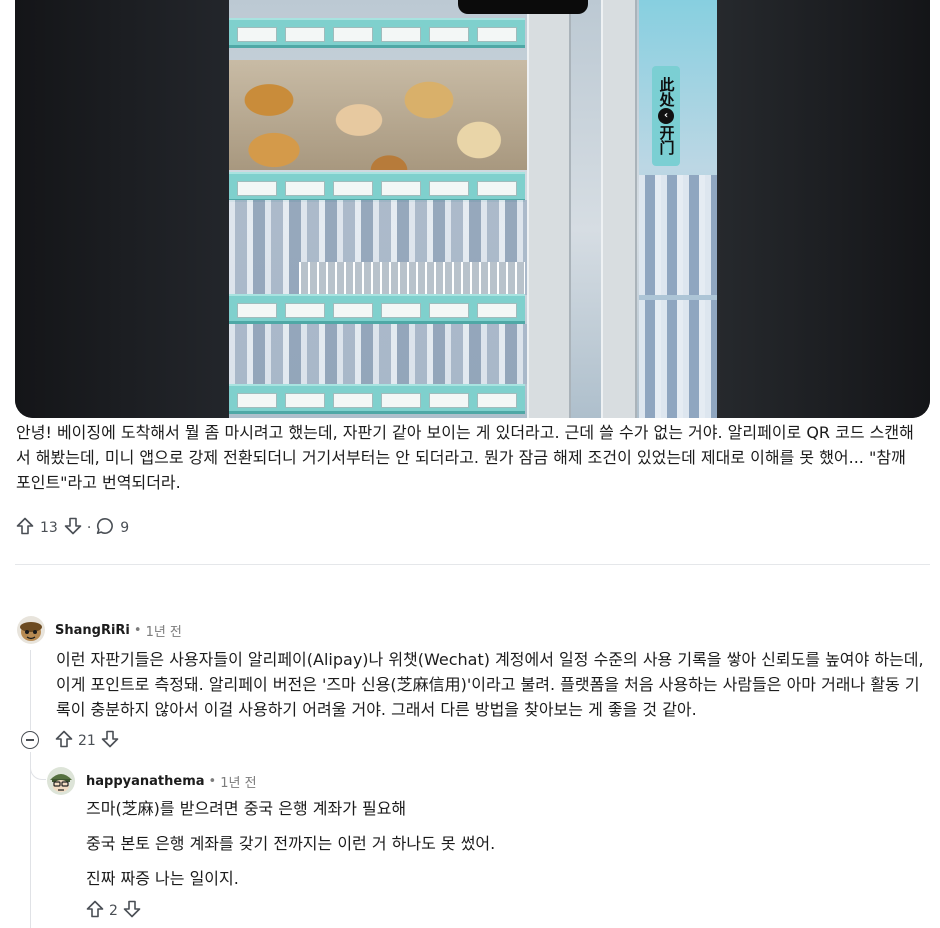 The image size is (940, 928). I want to click on comment-vote-count: 2, so click(113, 911).